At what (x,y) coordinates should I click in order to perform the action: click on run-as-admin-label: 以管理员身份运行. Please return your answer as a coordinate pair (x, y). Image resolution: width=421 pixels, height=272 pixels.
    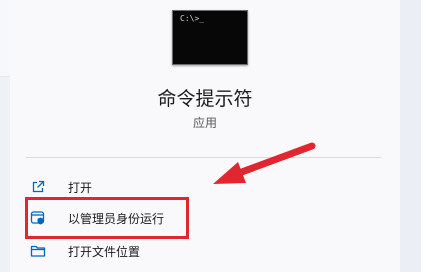
    Looking at the image, I should click on (116, 218).